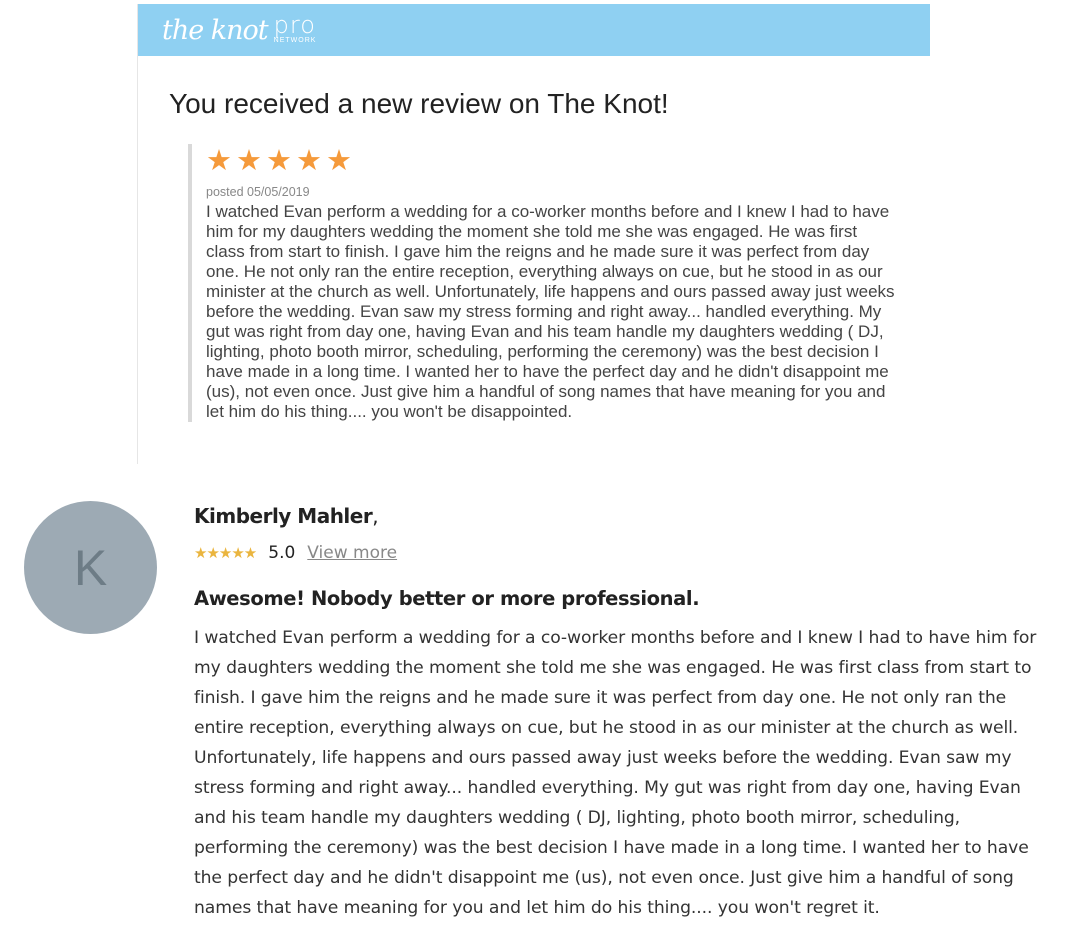  Describe the element at coordinates (352, 553) in the screenshot. I see `view-more-link: View more` at that location.